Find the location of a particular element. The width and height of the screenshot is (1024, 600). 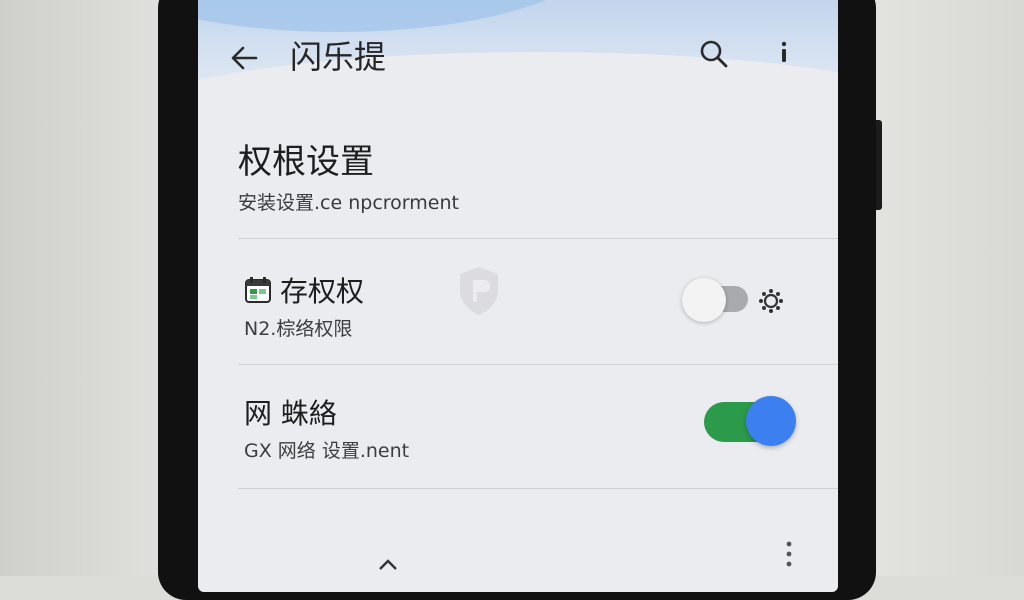

row-subtitle: N2.棕络权限 is located at coordinates (298, 329).